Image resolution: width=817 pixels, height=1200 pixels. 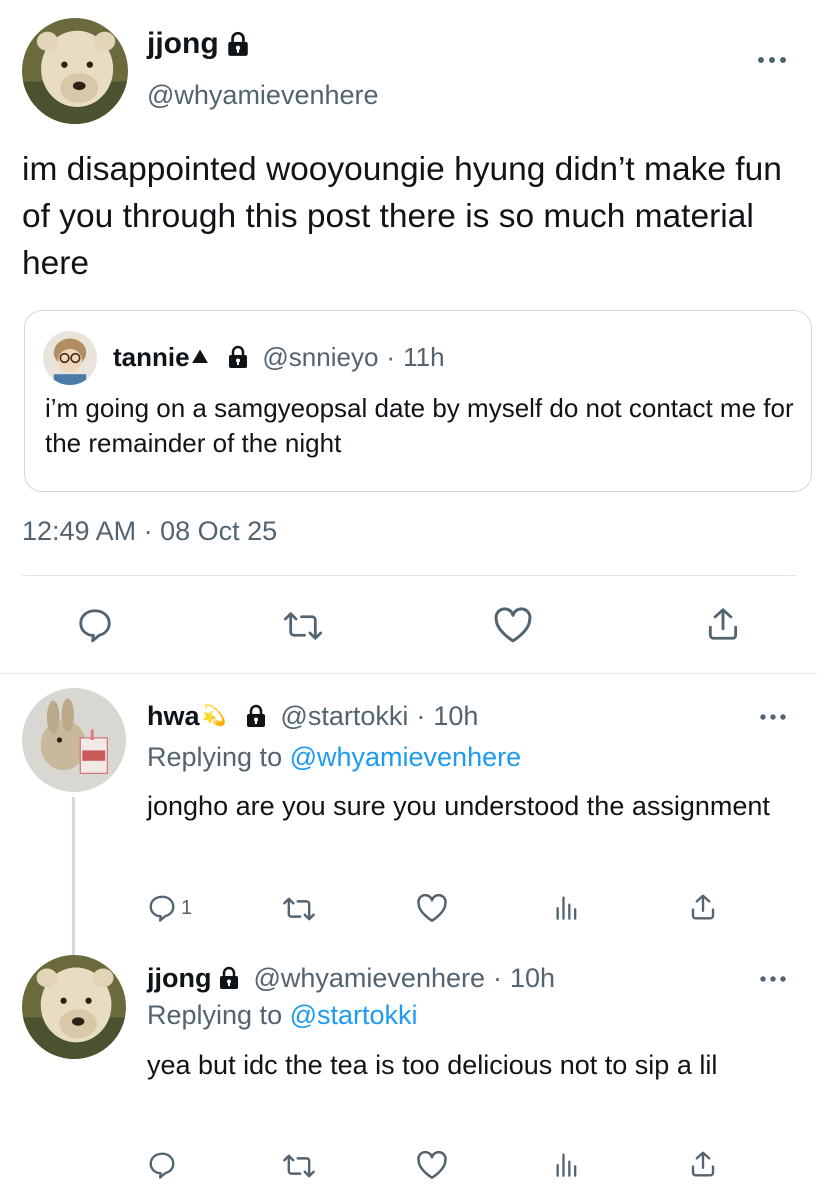 I want to click on reply-header: hwa 💫 @startokki · 10h, so click(x=312, y=716).